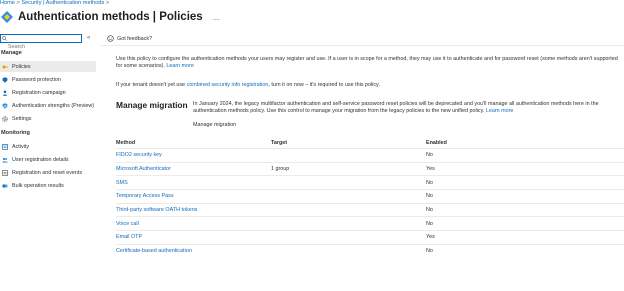  I want to click on list-icon, so click(5, 172).